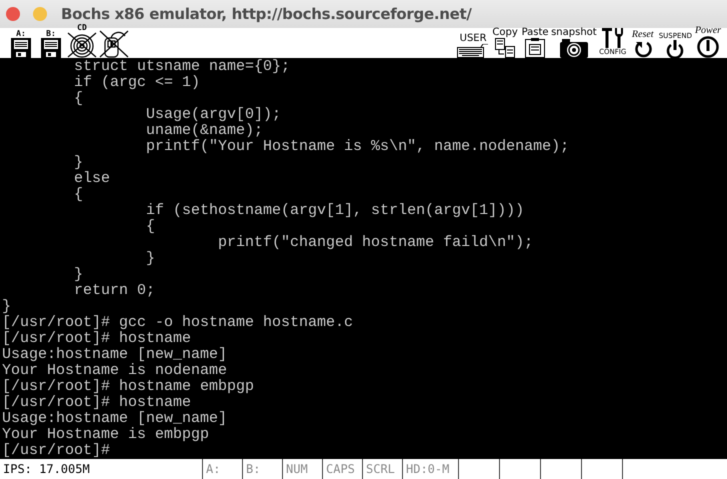  What do you see at coordinates (213, 115) in the screenshot?
I see `terminal-line: Usage(argv[0]);` at bounding box center [213, 115].